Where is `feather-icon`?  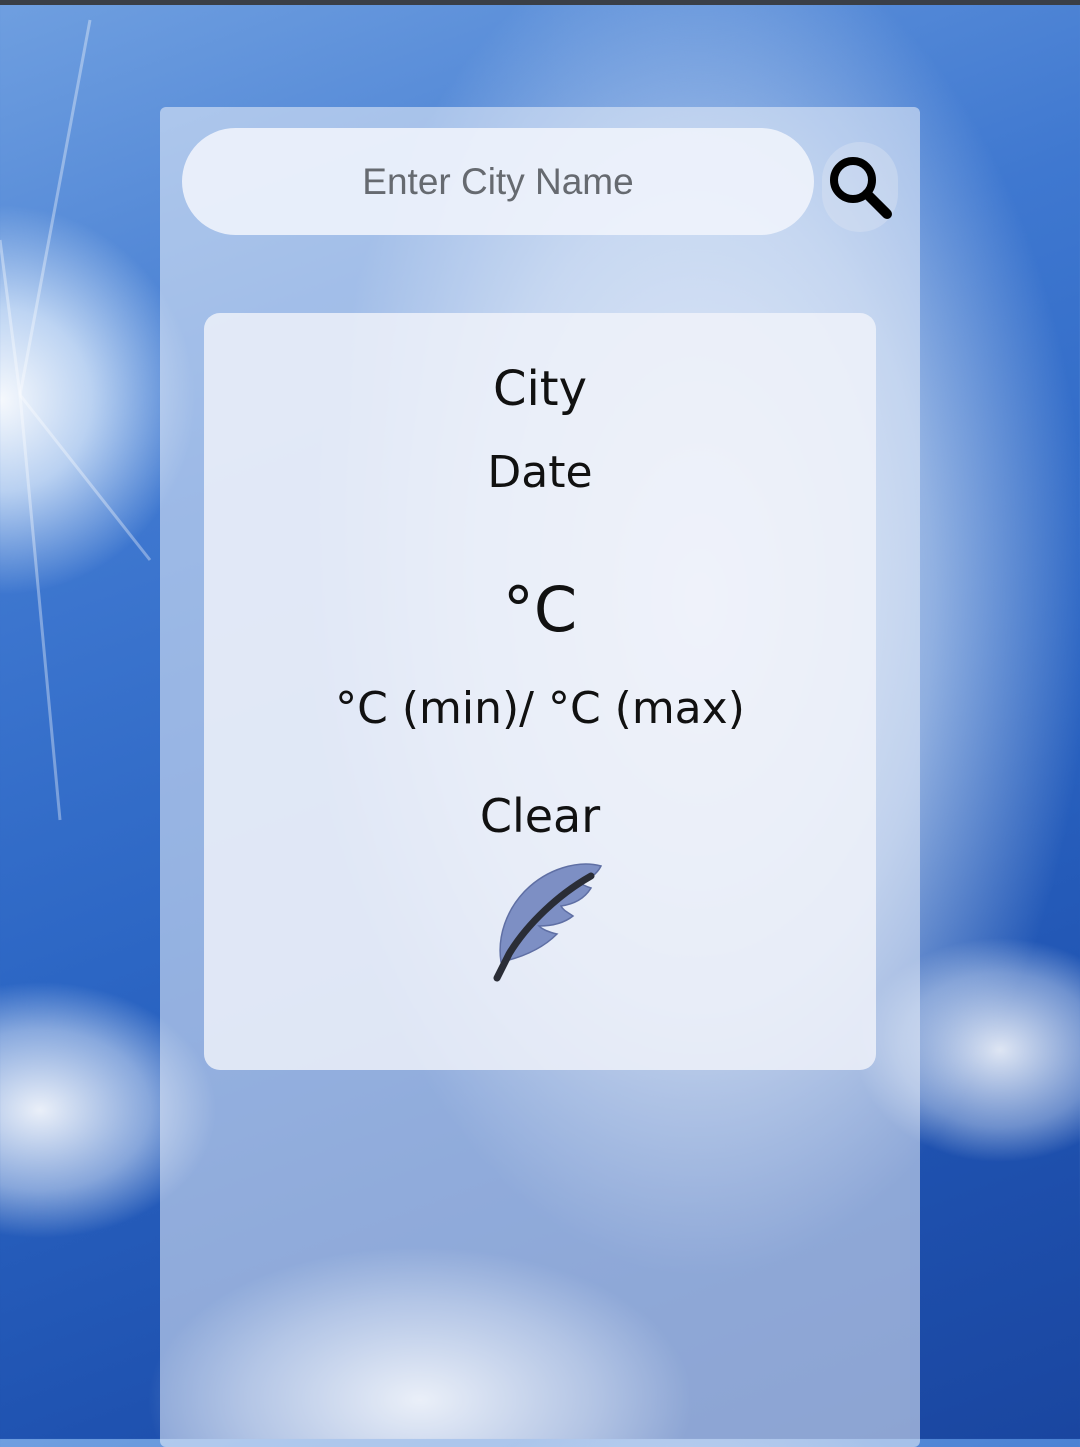 feather-icon is located at coordinates (548, 922).